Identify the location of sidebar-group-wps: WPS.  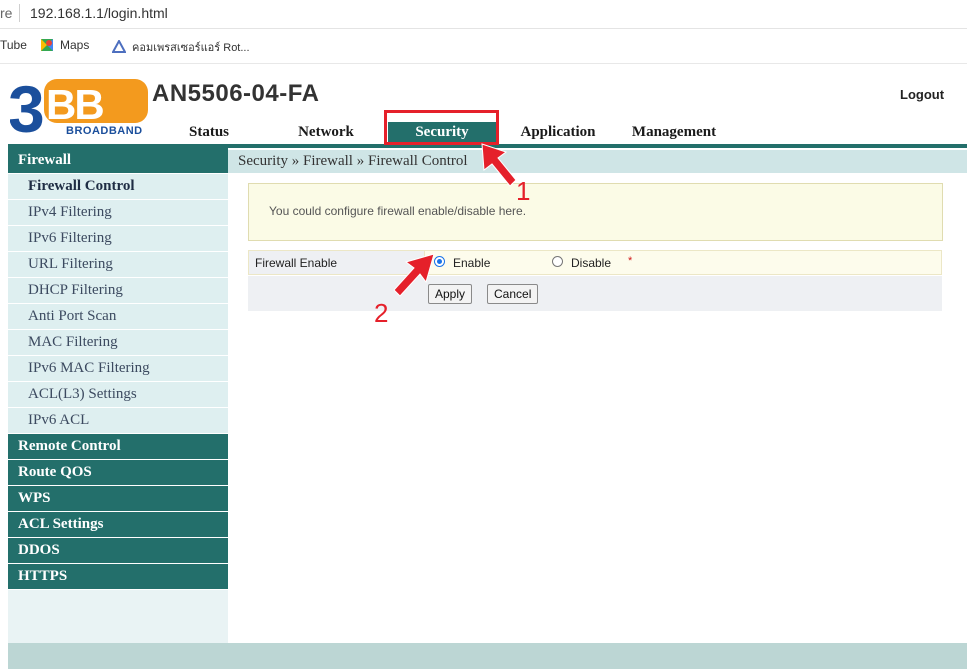
(118, 499).